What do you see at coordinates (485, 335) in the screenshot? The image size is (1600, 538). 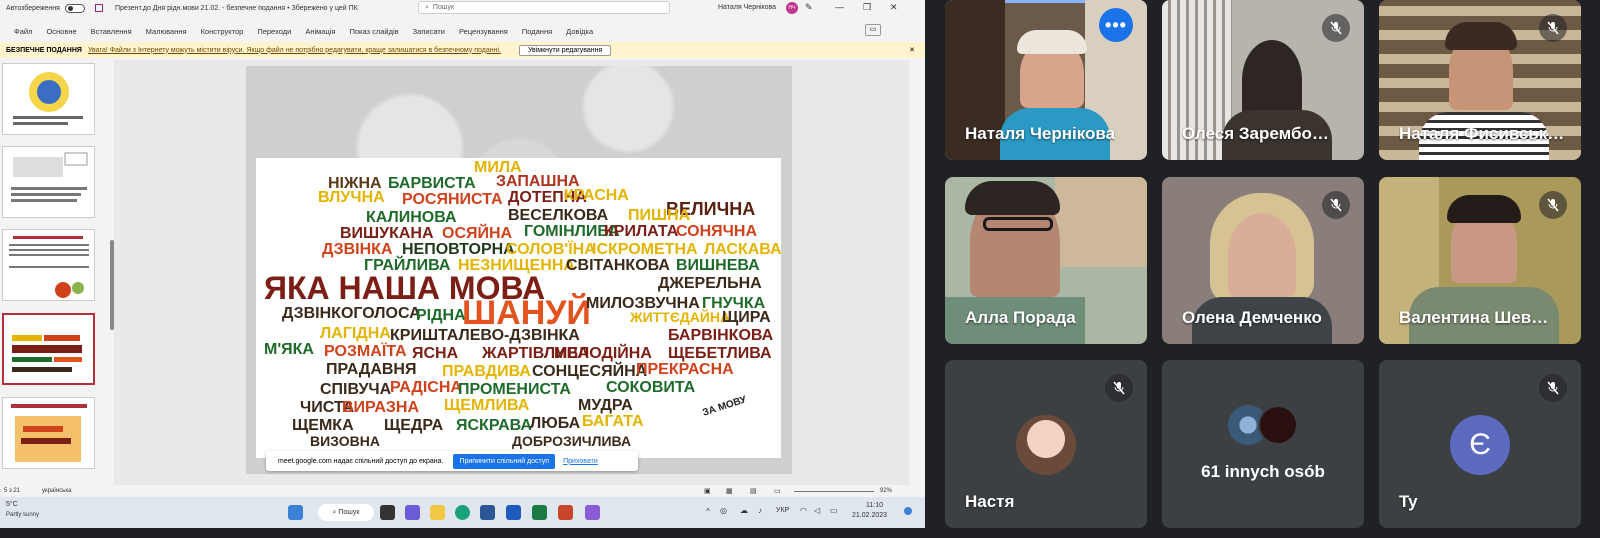 I see `word-cloud-word: КРИШТАЛЕВО-ДЗВІНКА` at bounding box center [485, 335].